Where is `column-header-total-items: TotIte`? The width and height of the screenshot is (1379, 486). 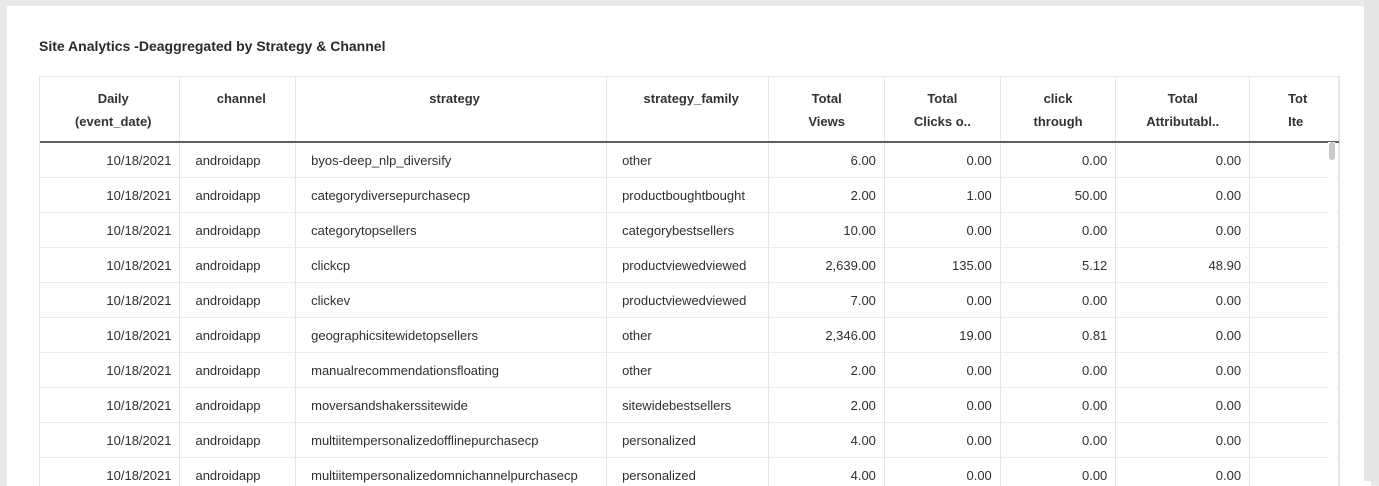 column-header-total-items: TotIte is located at coordinates (1294, 109).